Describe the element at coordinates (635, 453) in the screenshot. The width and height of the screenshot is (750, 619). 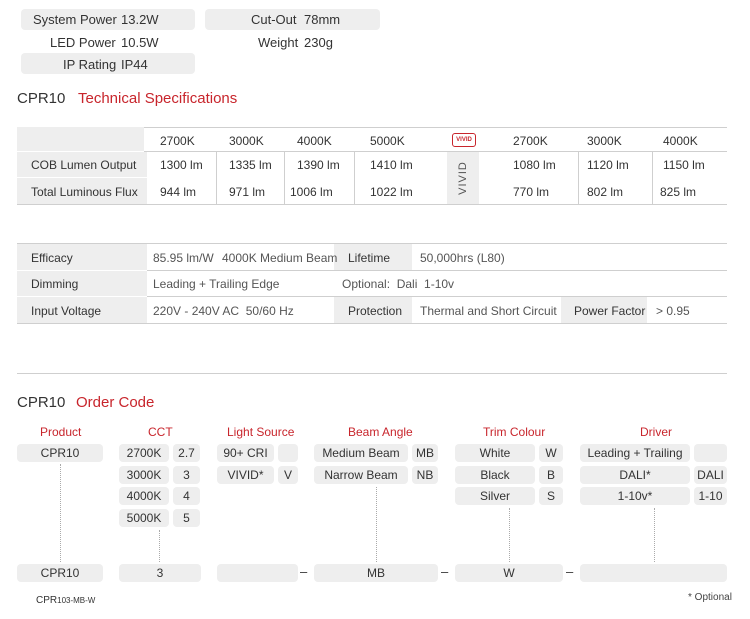
I see `driver-option-leading-trailing: Leading + Trailing` at that location.